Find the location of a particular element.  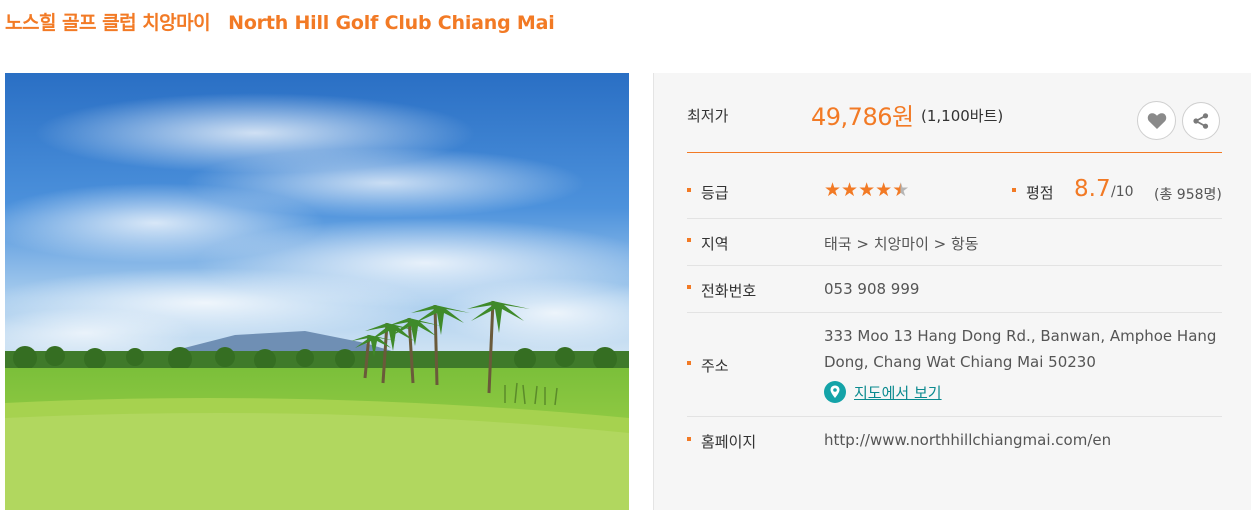

share-button is located at coordinates (1201, 121).